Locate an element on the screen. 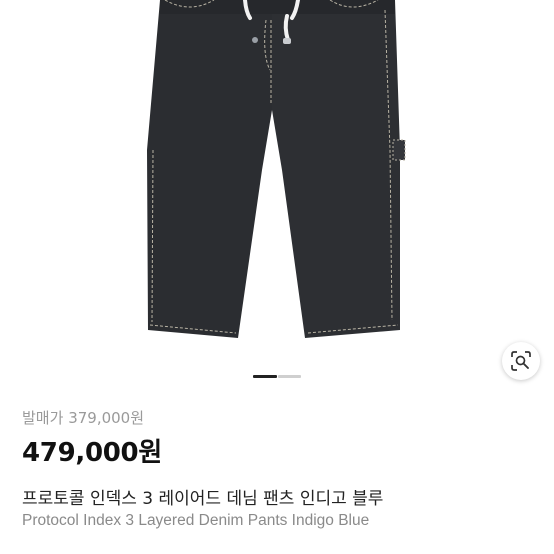  original-price-label: 발매가 is located at coordinates (43, 418).